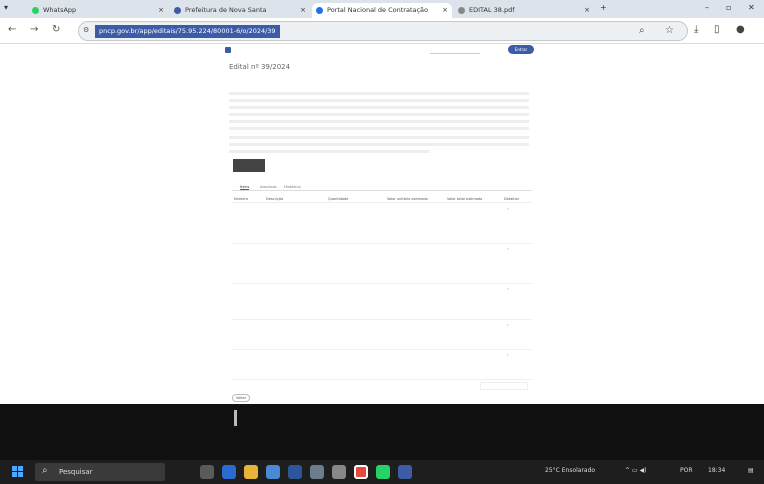 The width and height of the screenshot is (764, 484). I want to click on login-button: Entrar, so click(521, 49).